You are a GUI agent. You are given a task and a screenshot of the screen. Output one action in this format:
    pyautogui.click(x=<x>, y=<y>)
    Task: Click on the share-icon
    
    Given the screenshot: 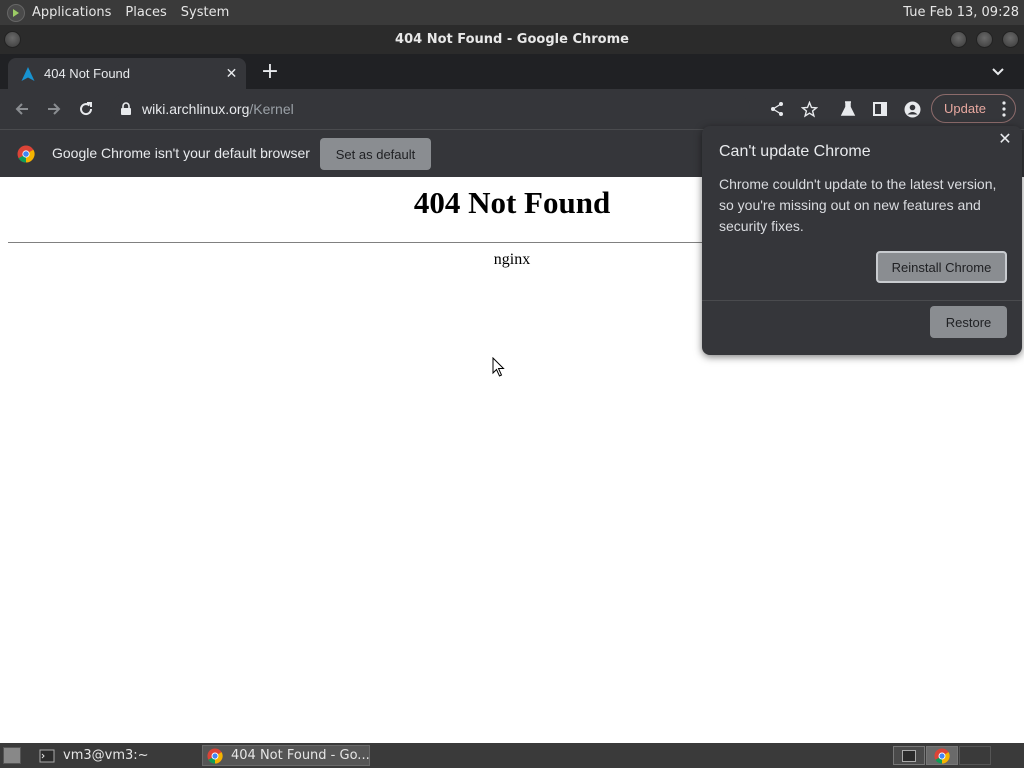 What is the action you would take?
    pyautogui.click(x=777, y=109)
    